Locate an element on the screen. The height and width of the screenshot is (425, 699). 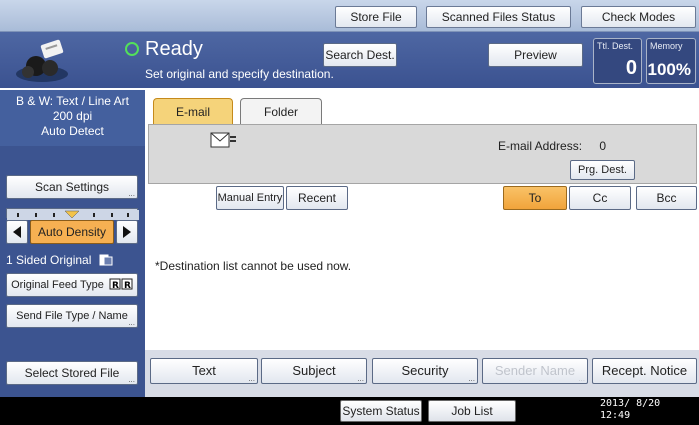
check-modes-button: Check Modes is located at coordinates (638, 17).